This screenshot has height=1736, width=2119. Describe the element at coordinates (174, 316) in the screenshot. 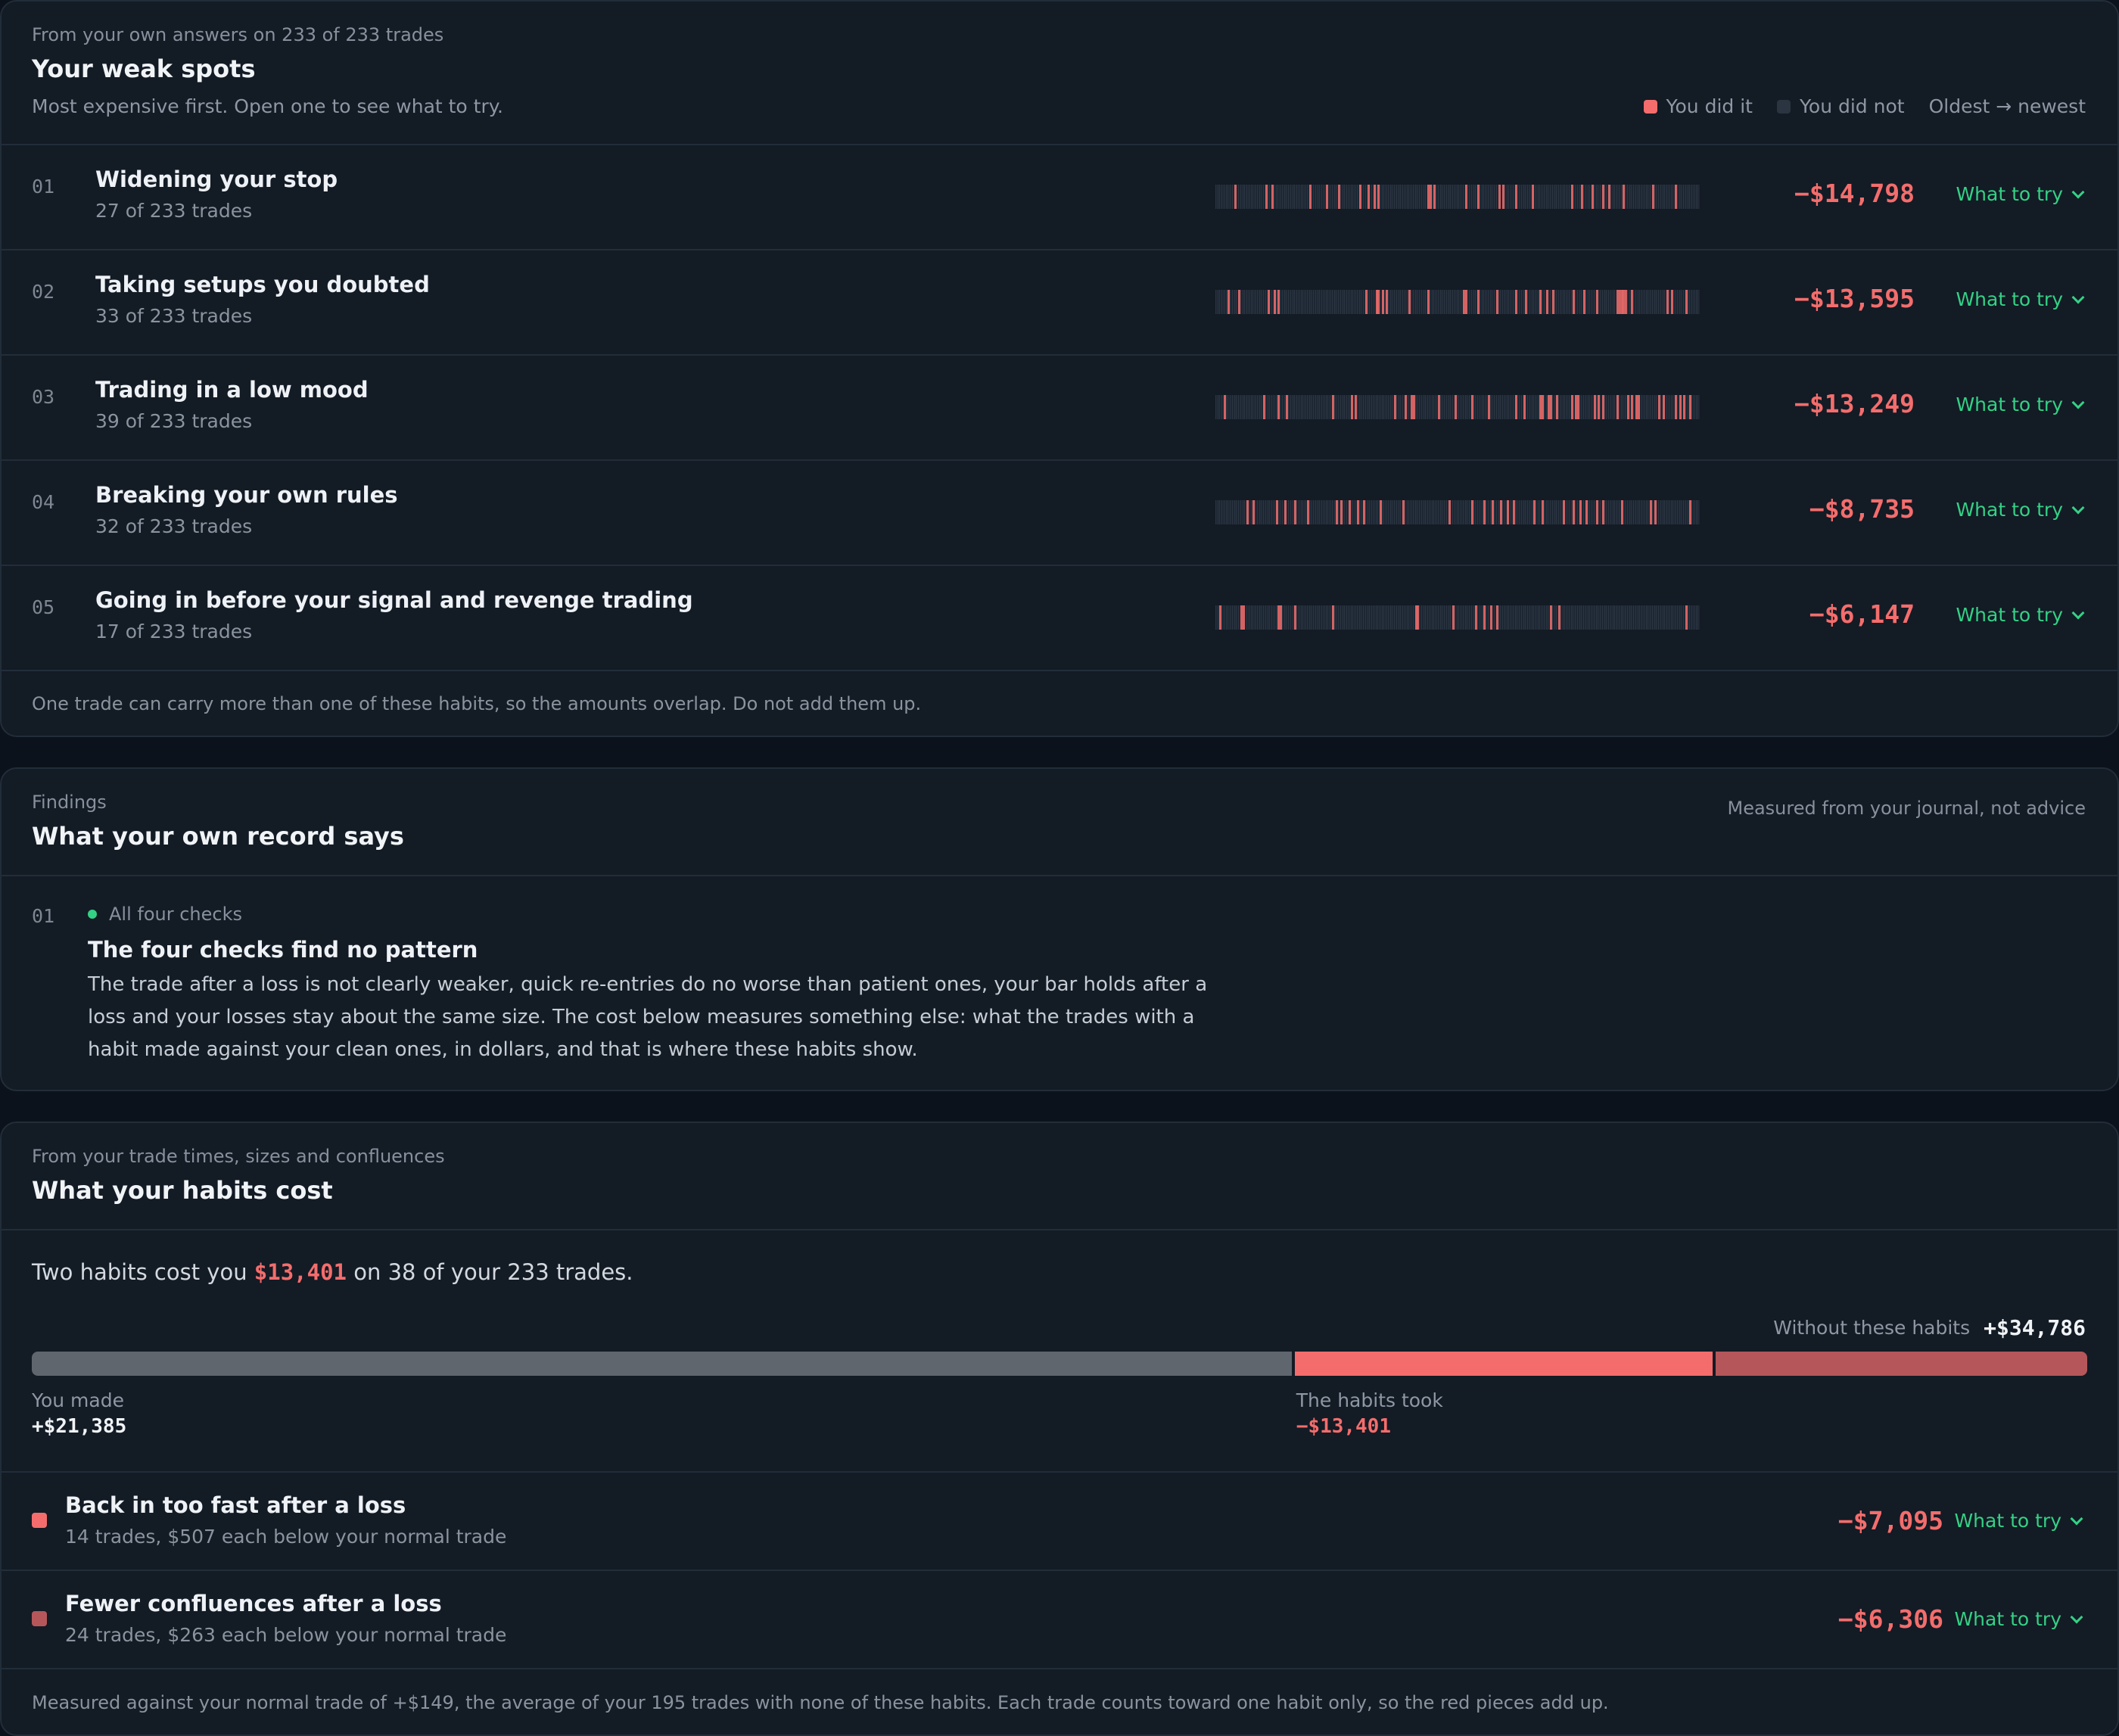

I see `row-subtitle: 33 of 233 trades` at that location.